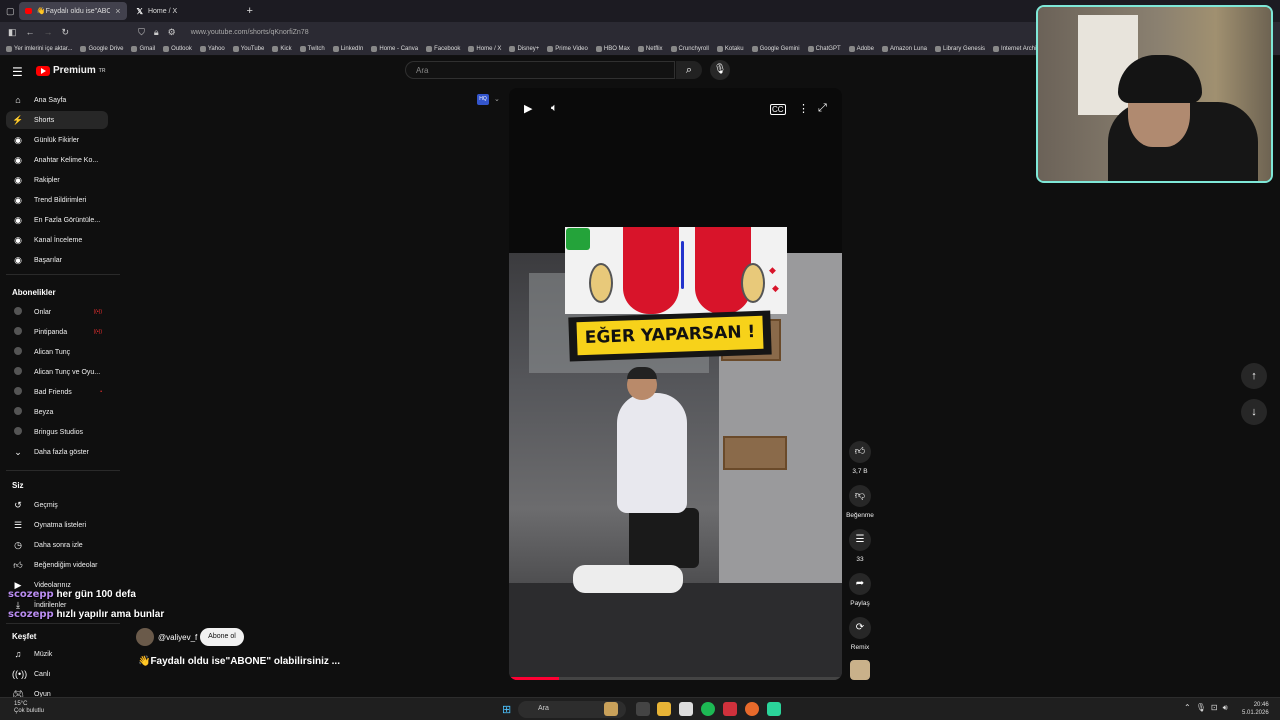  Describe the element at coordinates (143, 48) in the screenshot. I see `bookmark-item: Gmail` at that location.